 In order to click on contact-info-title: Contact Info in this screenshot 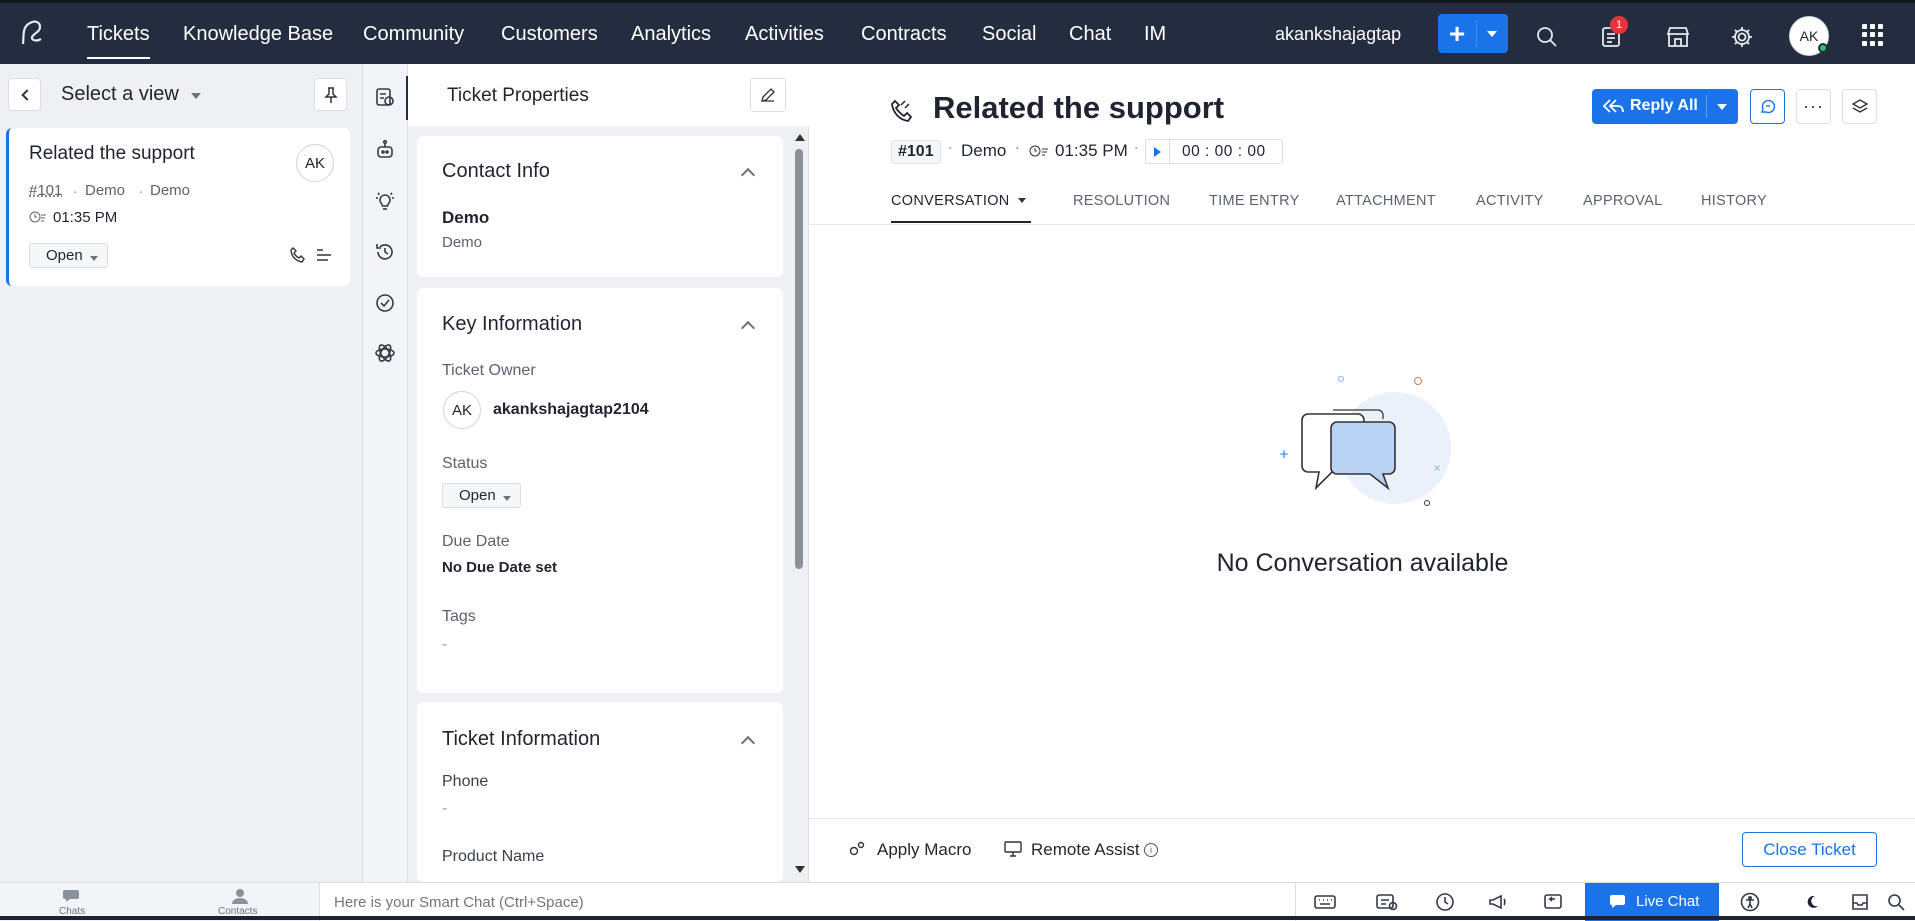, I will do `click(496, 171)`.